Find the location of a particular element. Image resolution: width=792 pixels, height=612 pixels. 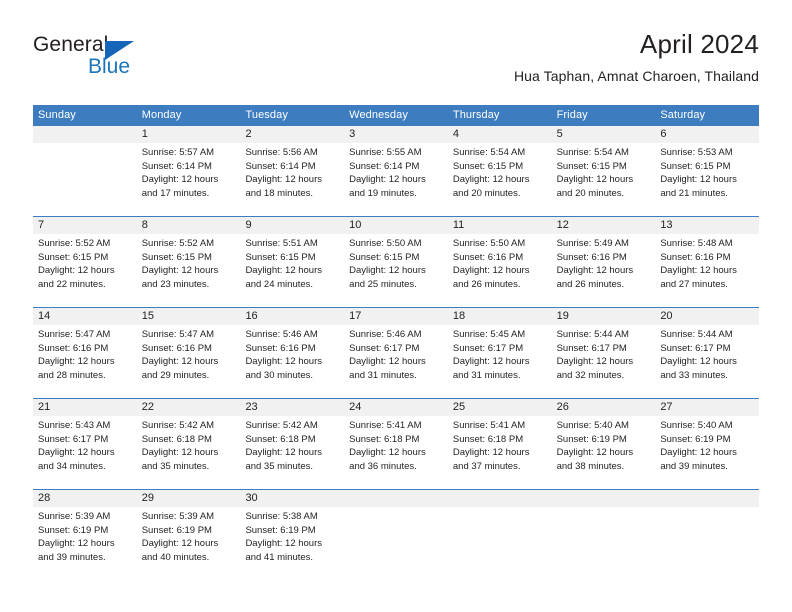

day-number: 12 is located at coordinates (604, 225).